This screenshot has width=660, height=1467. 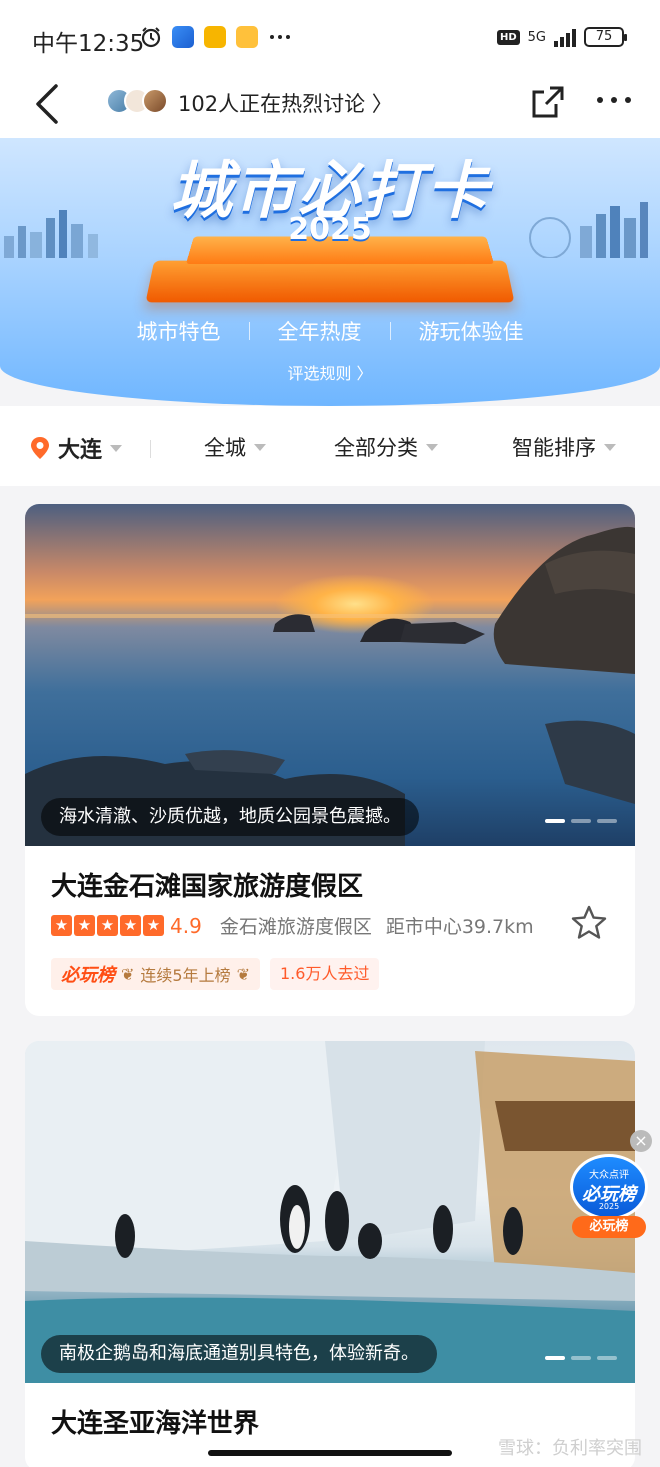 I want to click on app-notification-icon, so click(x=183, y=37).